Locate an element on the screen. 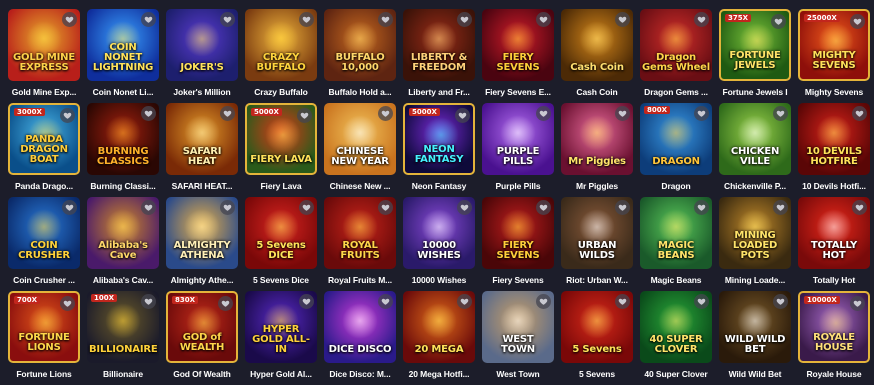 The width and height of the screenshot is (874, 385). game-tile-fiery-sevens: FIERY SEVENS Fiery Sevens is located at coordinates (518, 244).